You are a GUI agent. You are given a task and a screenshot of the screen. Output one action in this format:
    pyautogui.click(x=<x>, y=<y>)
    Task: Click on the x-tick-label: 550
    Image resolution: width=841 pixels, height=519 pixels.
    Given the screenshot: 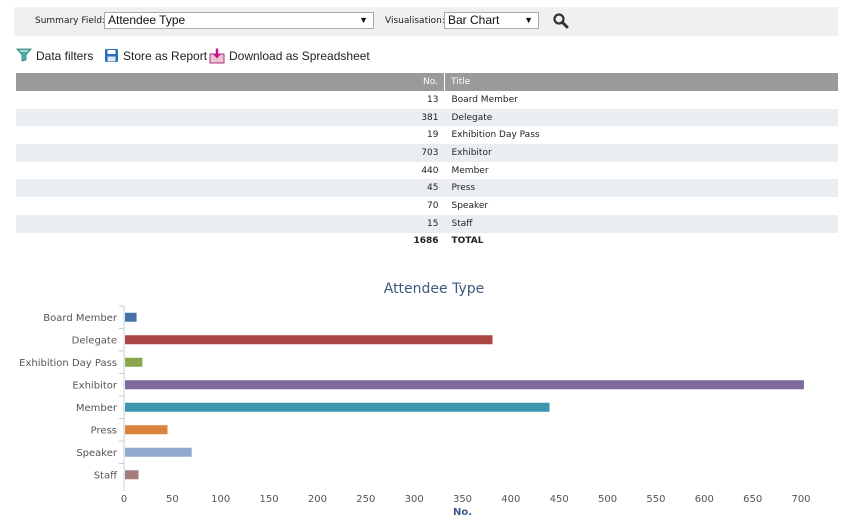 What is the action you would take?
    pyautogui.click(x=655, y=499)
    